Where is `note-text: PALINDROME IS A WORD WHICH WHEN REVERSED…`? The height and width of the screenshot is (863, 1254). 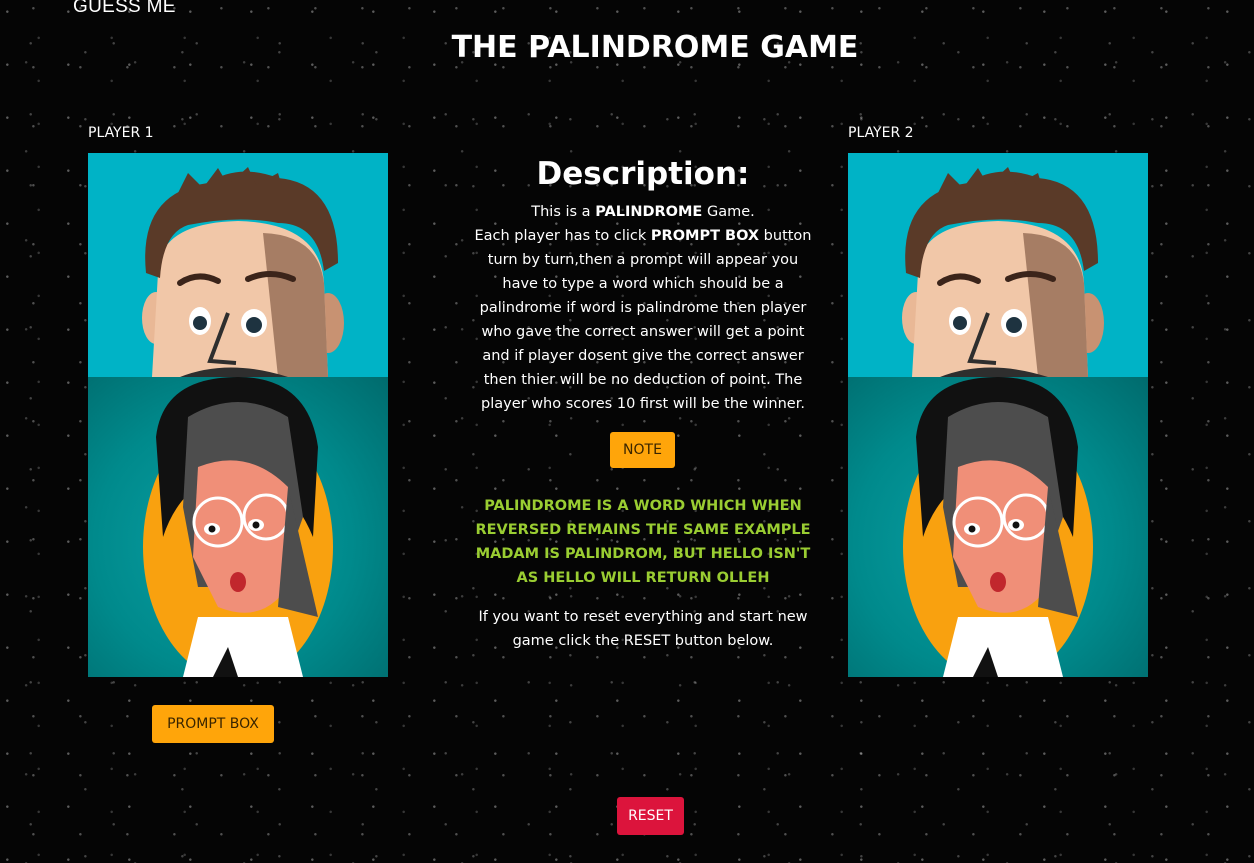
note-text: PALINDROME IS A WORD WHICH WHEN REVERSED… is located at coordinates (643, 542).